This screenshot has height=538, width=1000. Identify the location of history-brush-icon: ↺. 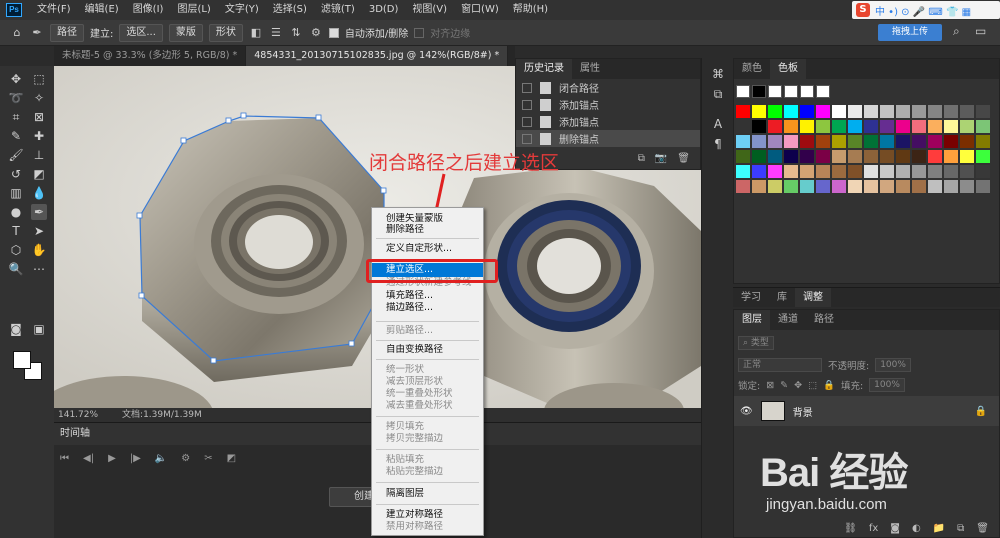
(16, 174).